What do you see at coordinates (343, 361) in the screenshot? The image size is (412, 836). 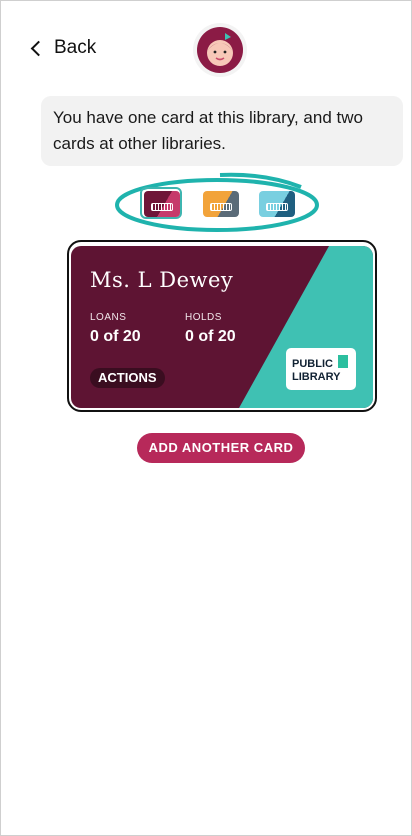 I see `book-icon` at bounding box center [343, 361].